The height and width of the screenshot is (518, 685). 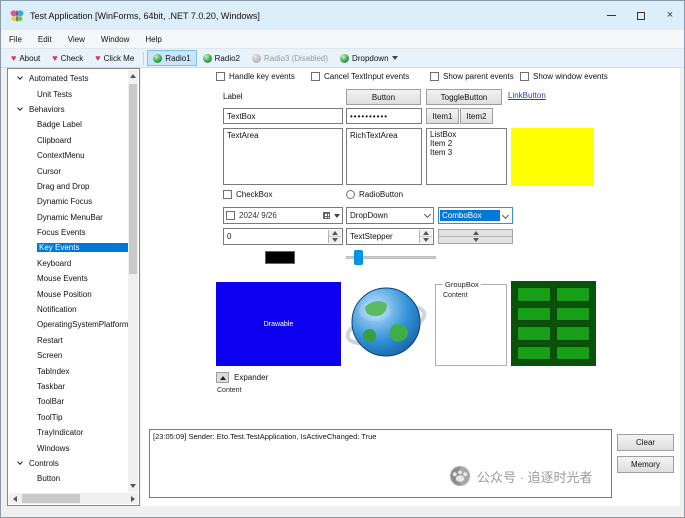 I want to click on sidebar-item-mouse-events: Mouse Events, so click(x=68, y=278).